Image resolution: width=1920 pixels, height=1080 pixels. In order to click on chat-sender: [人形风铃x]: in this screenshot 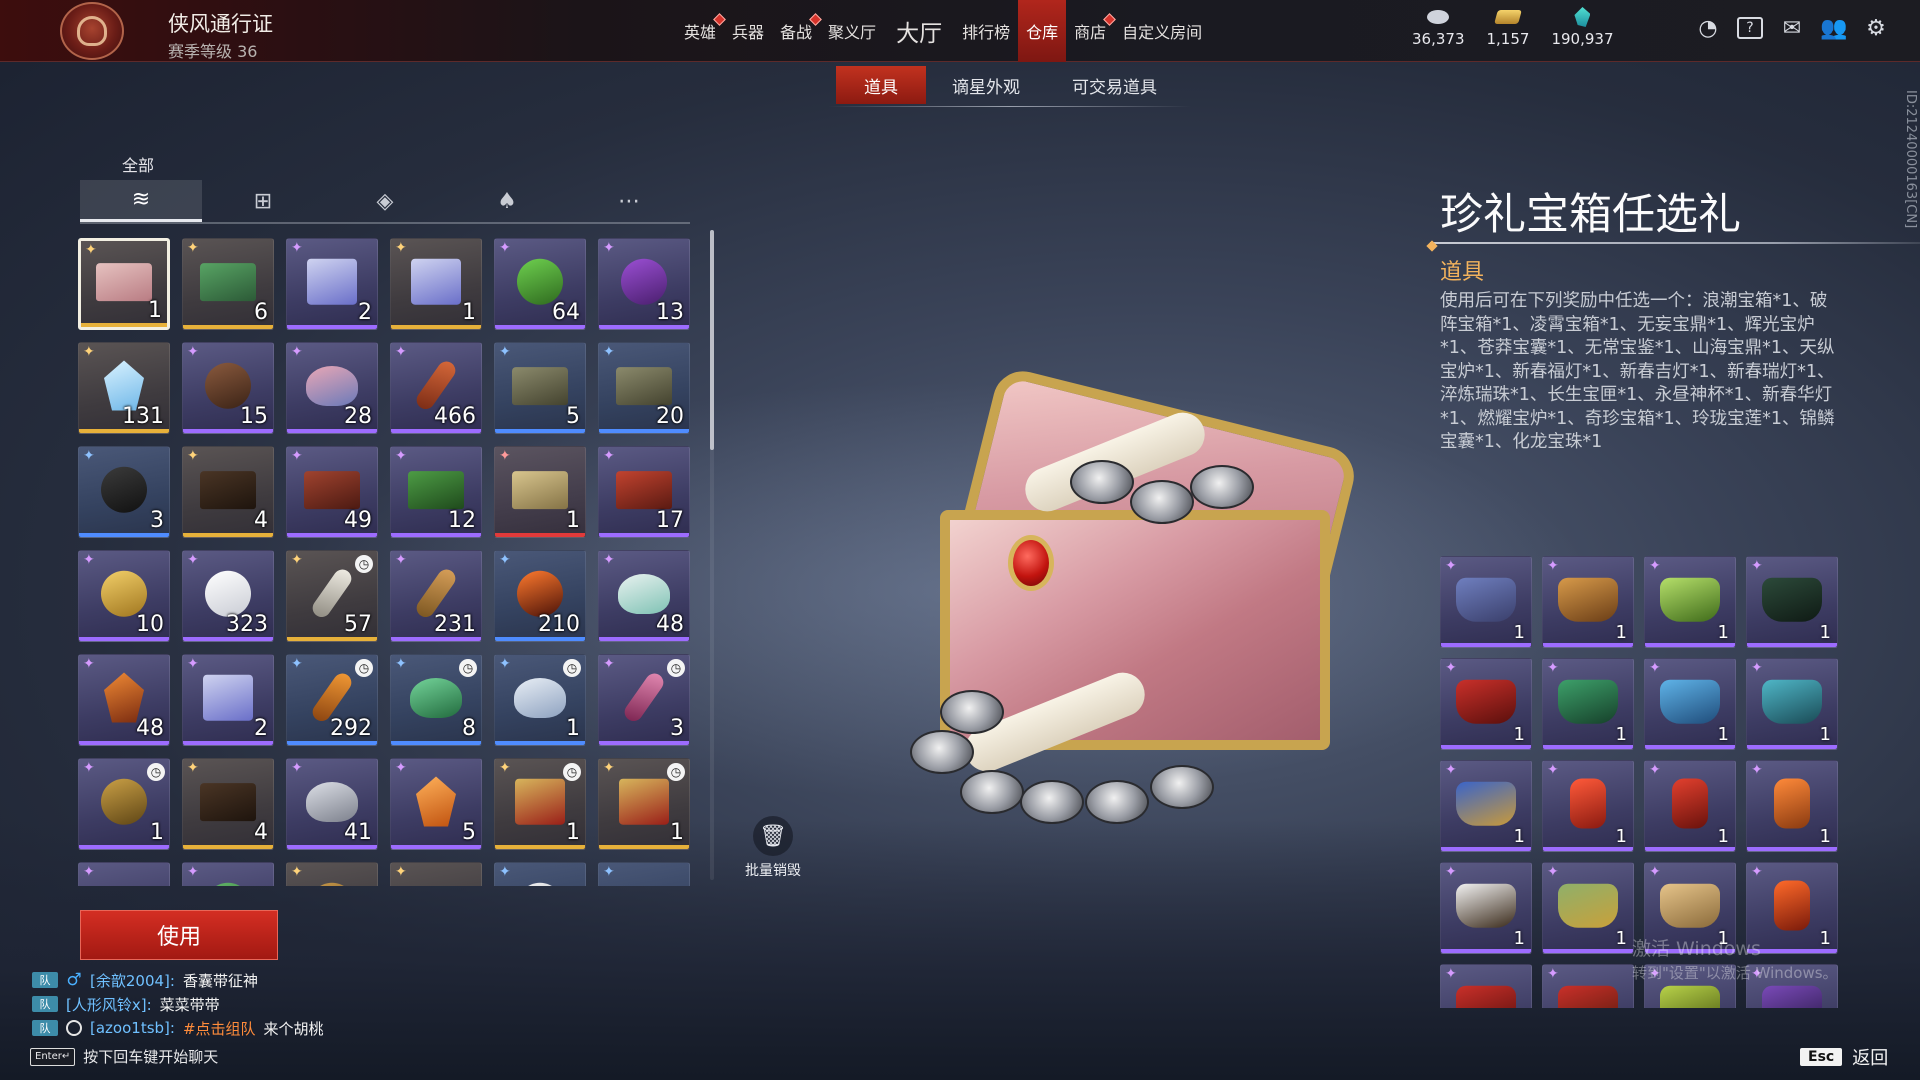, I will do `click(109, 1004)`.